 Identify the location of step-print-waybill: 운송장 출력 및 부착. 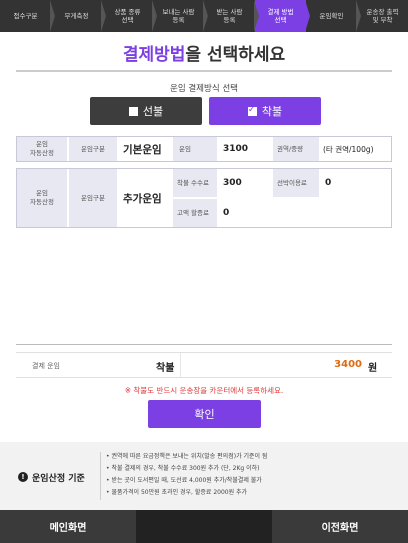
(382, 16).